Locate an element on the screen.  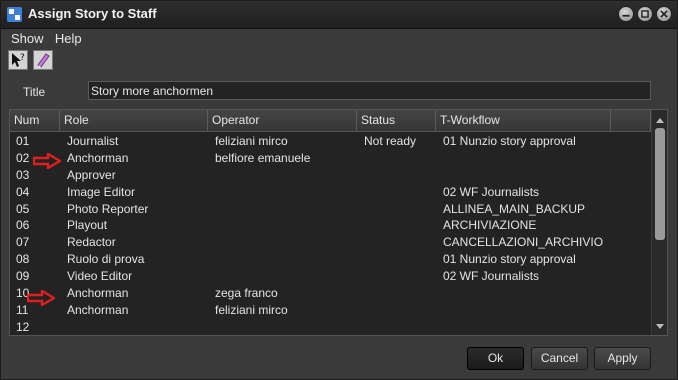
cell-t-workflow: ARCHIVIAZIONE is located at coordinates (490, 225).